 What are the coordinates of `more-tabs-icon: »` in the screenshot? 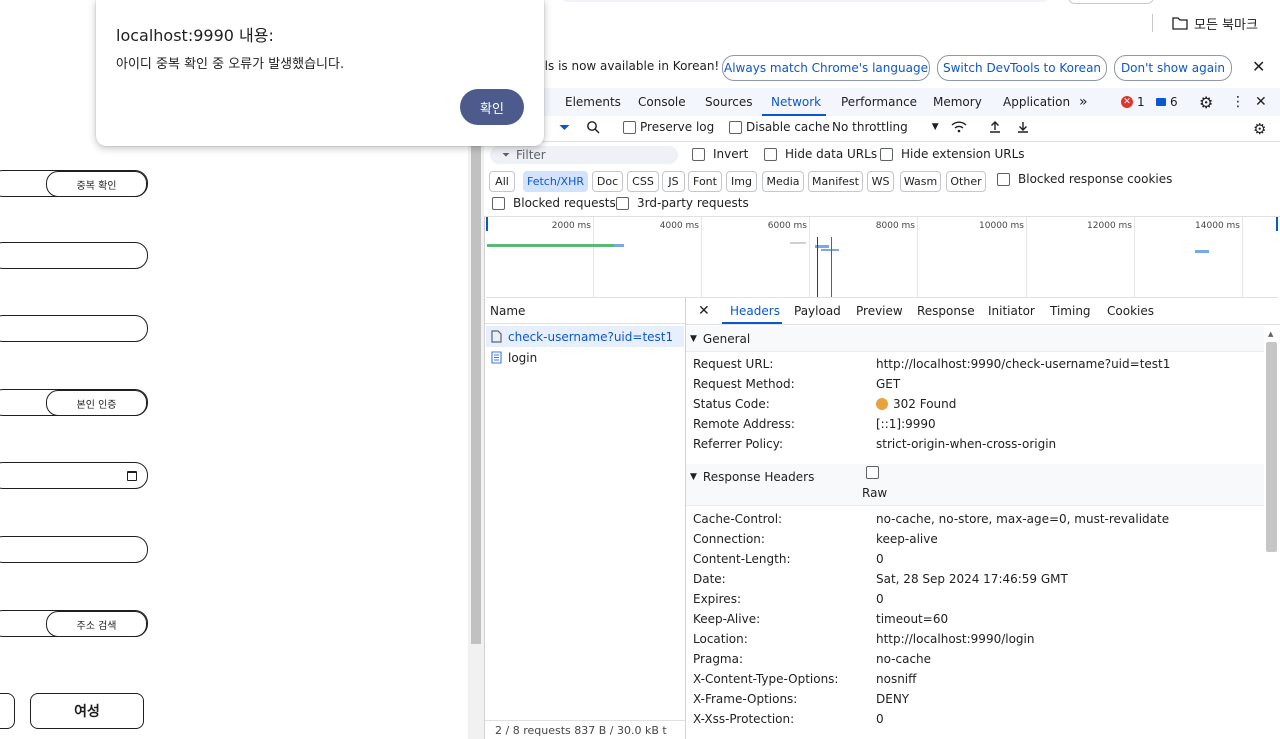 It's located at (1083, 102).